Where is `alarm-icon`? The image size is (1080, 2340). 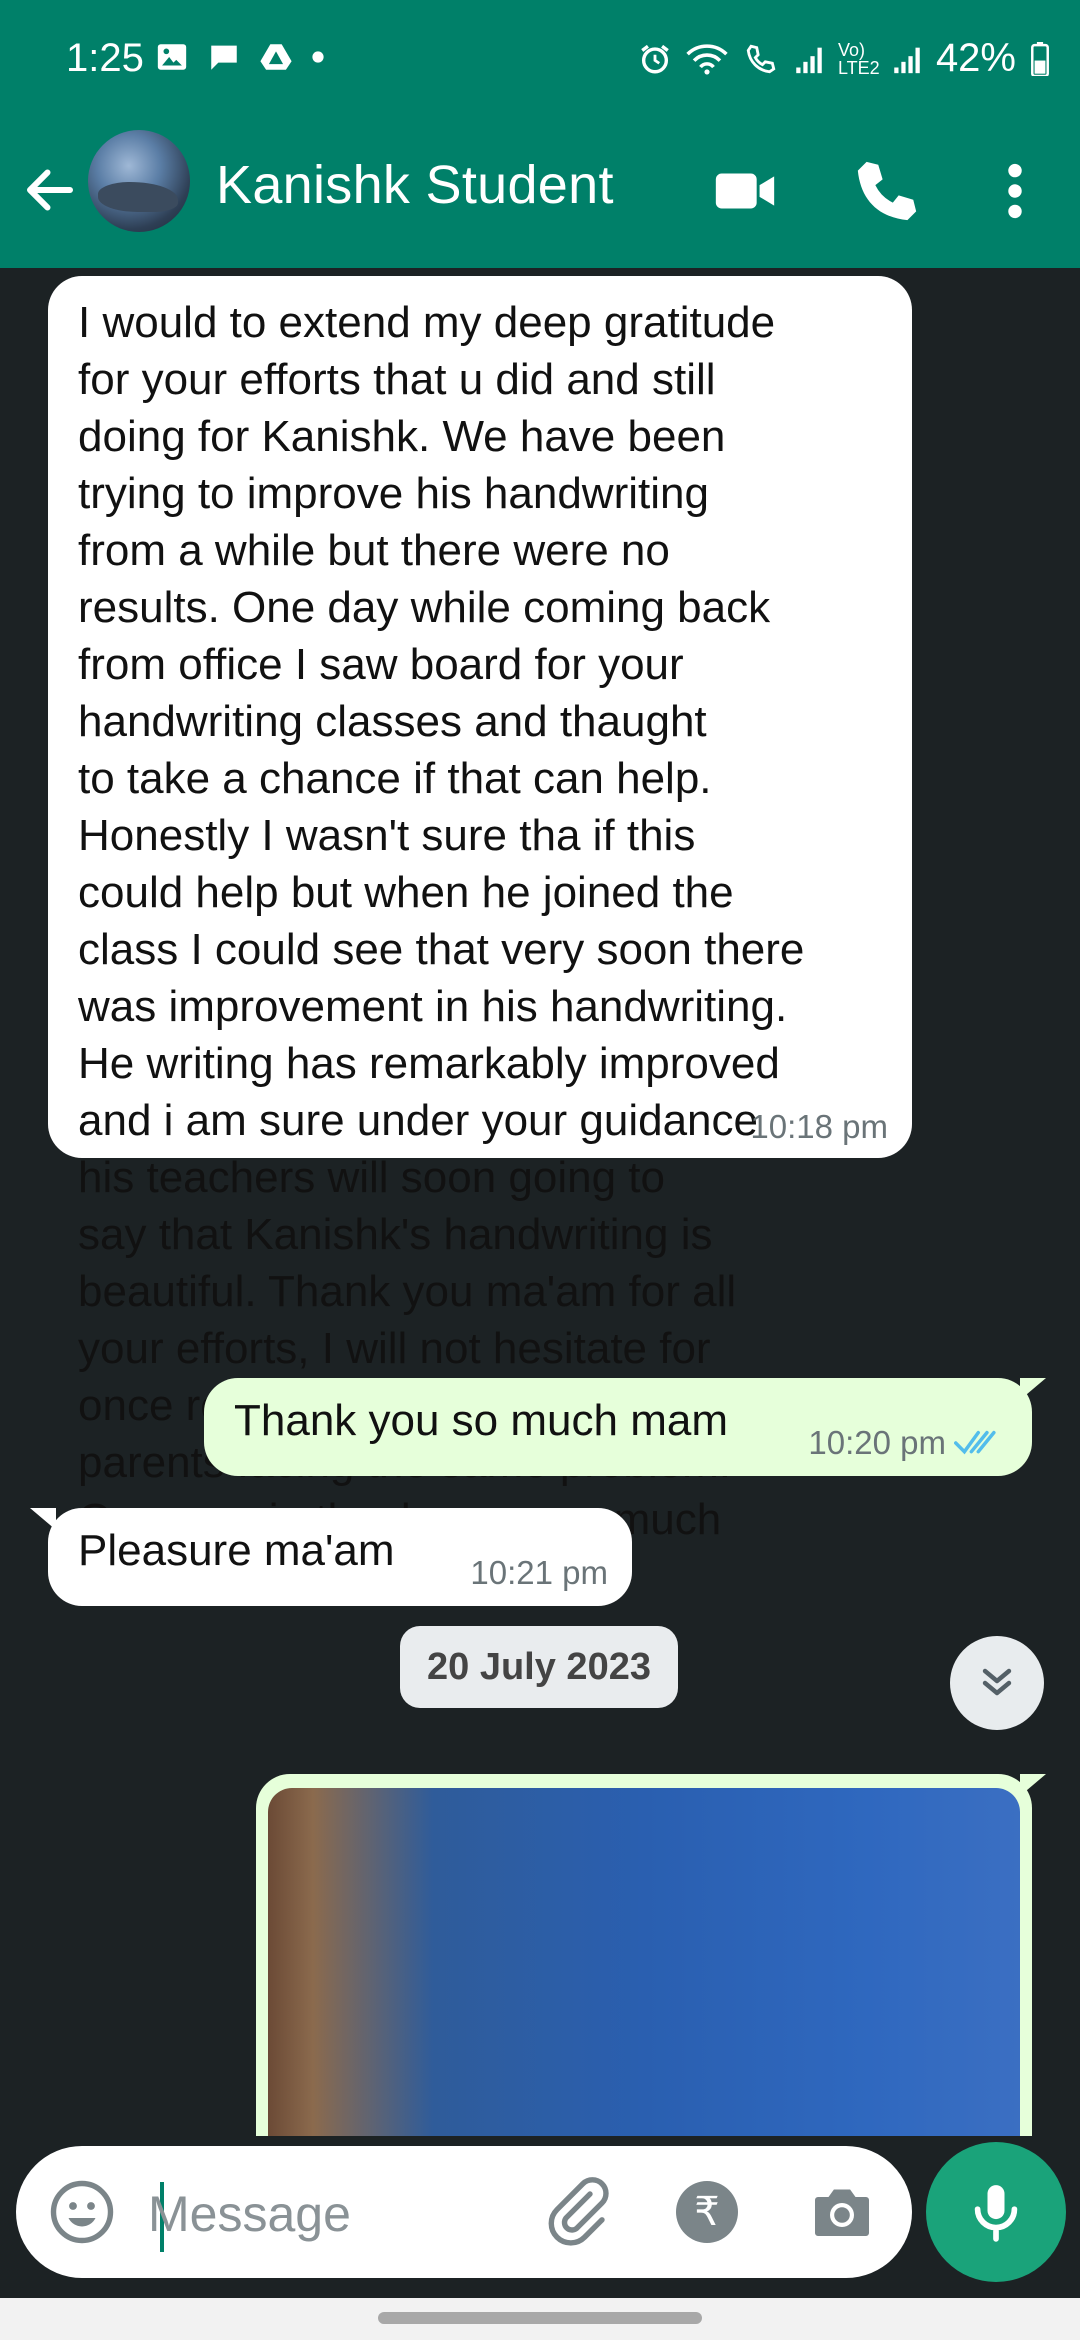 alarm-icon is located at coordinates (655, 58).